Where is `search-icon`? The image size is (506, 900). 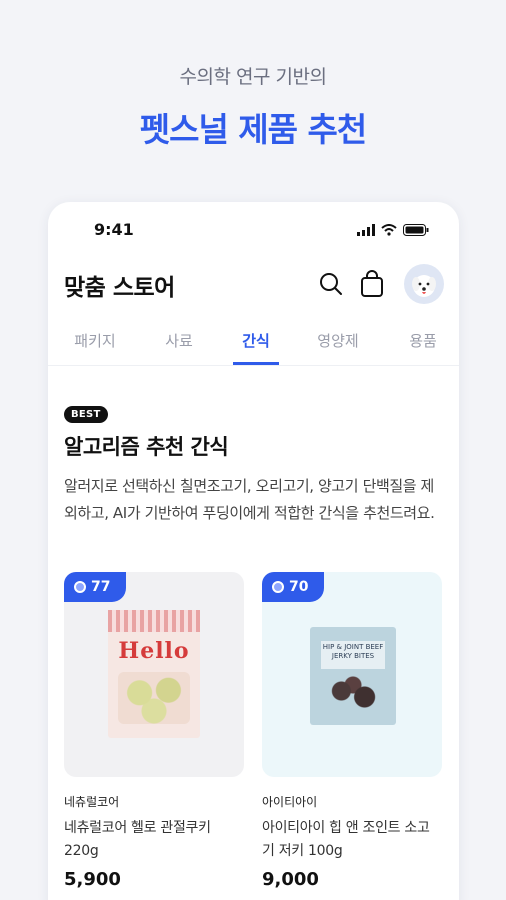
search-icon is located at coordinates (331, 284).